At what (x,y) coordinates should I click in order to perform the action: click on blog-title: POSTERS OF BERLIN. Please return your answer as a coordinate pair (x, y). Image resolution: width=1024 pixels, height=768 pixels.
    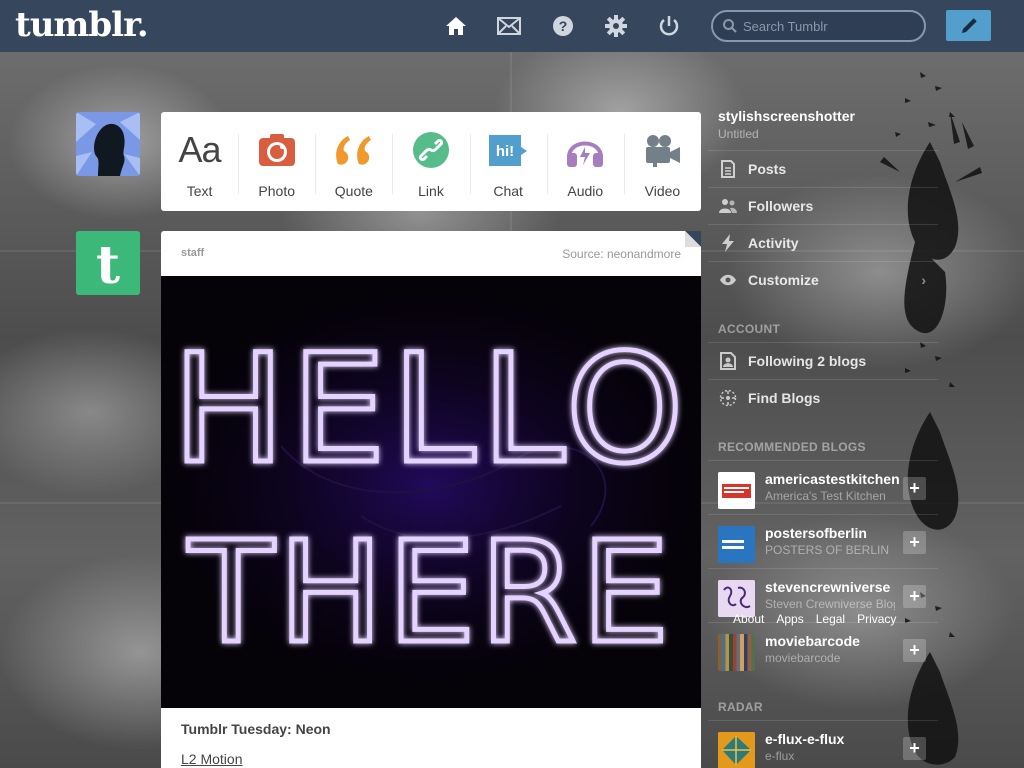
    Looking at the image, I should click on (827, 550).